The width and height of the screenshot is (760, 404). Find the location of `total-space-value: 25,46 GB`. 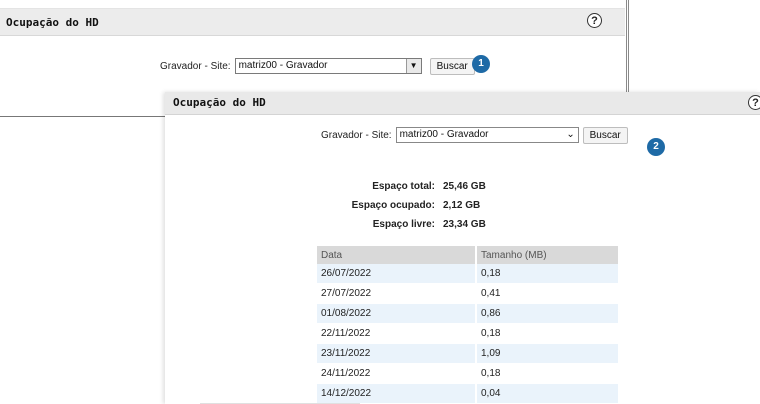

total-space-value: 25,46 GB is located at coordinates (464, 186).